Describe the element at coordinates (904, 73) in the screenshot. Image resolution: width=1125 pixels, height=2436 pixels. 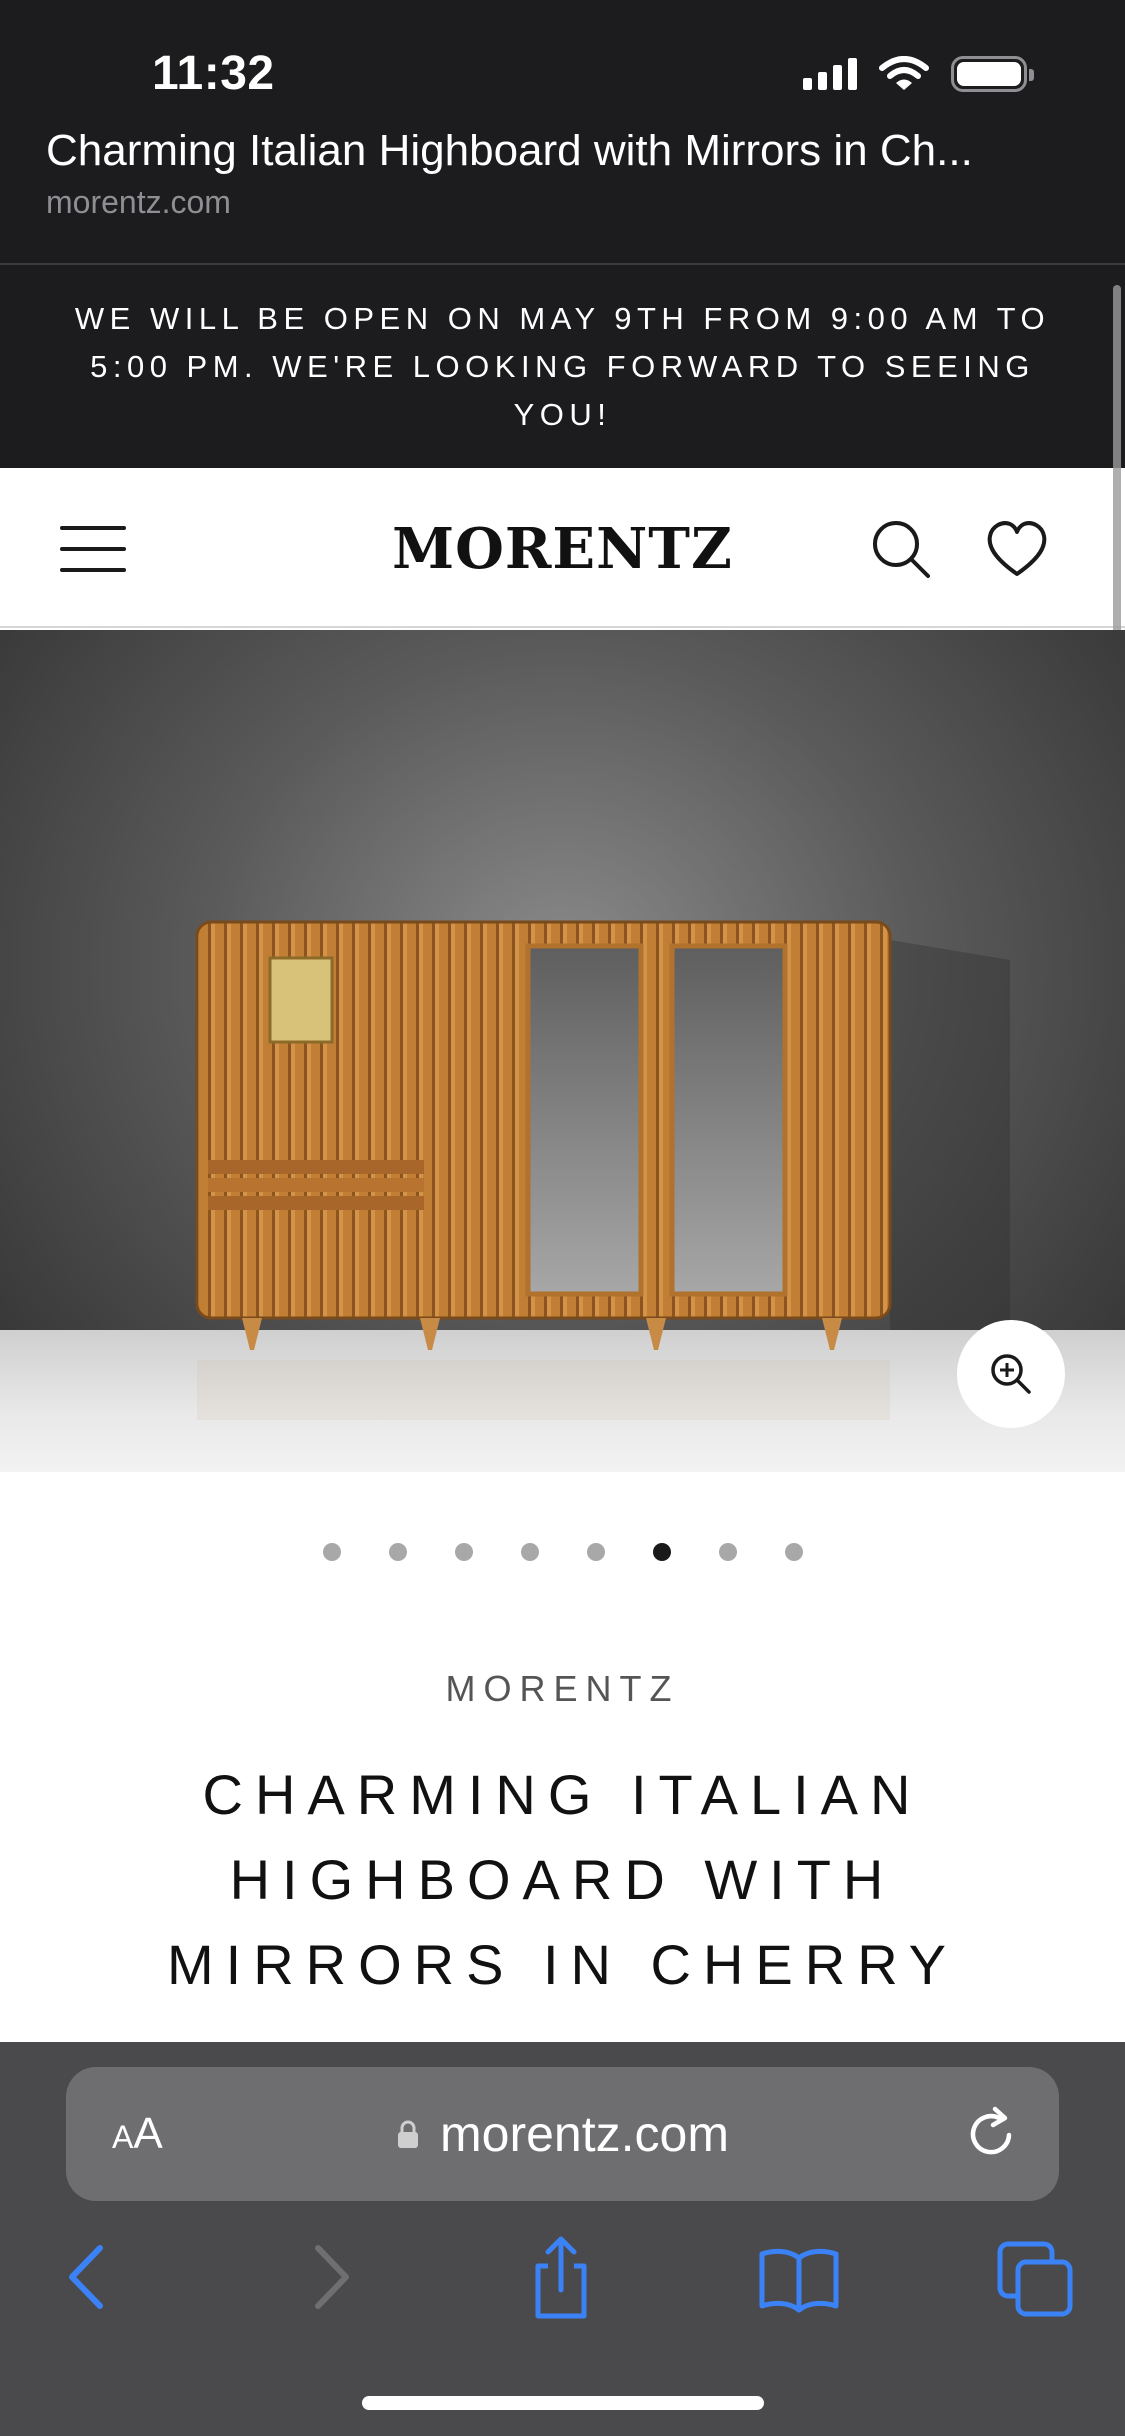
I see `wifi-icon` at that location.